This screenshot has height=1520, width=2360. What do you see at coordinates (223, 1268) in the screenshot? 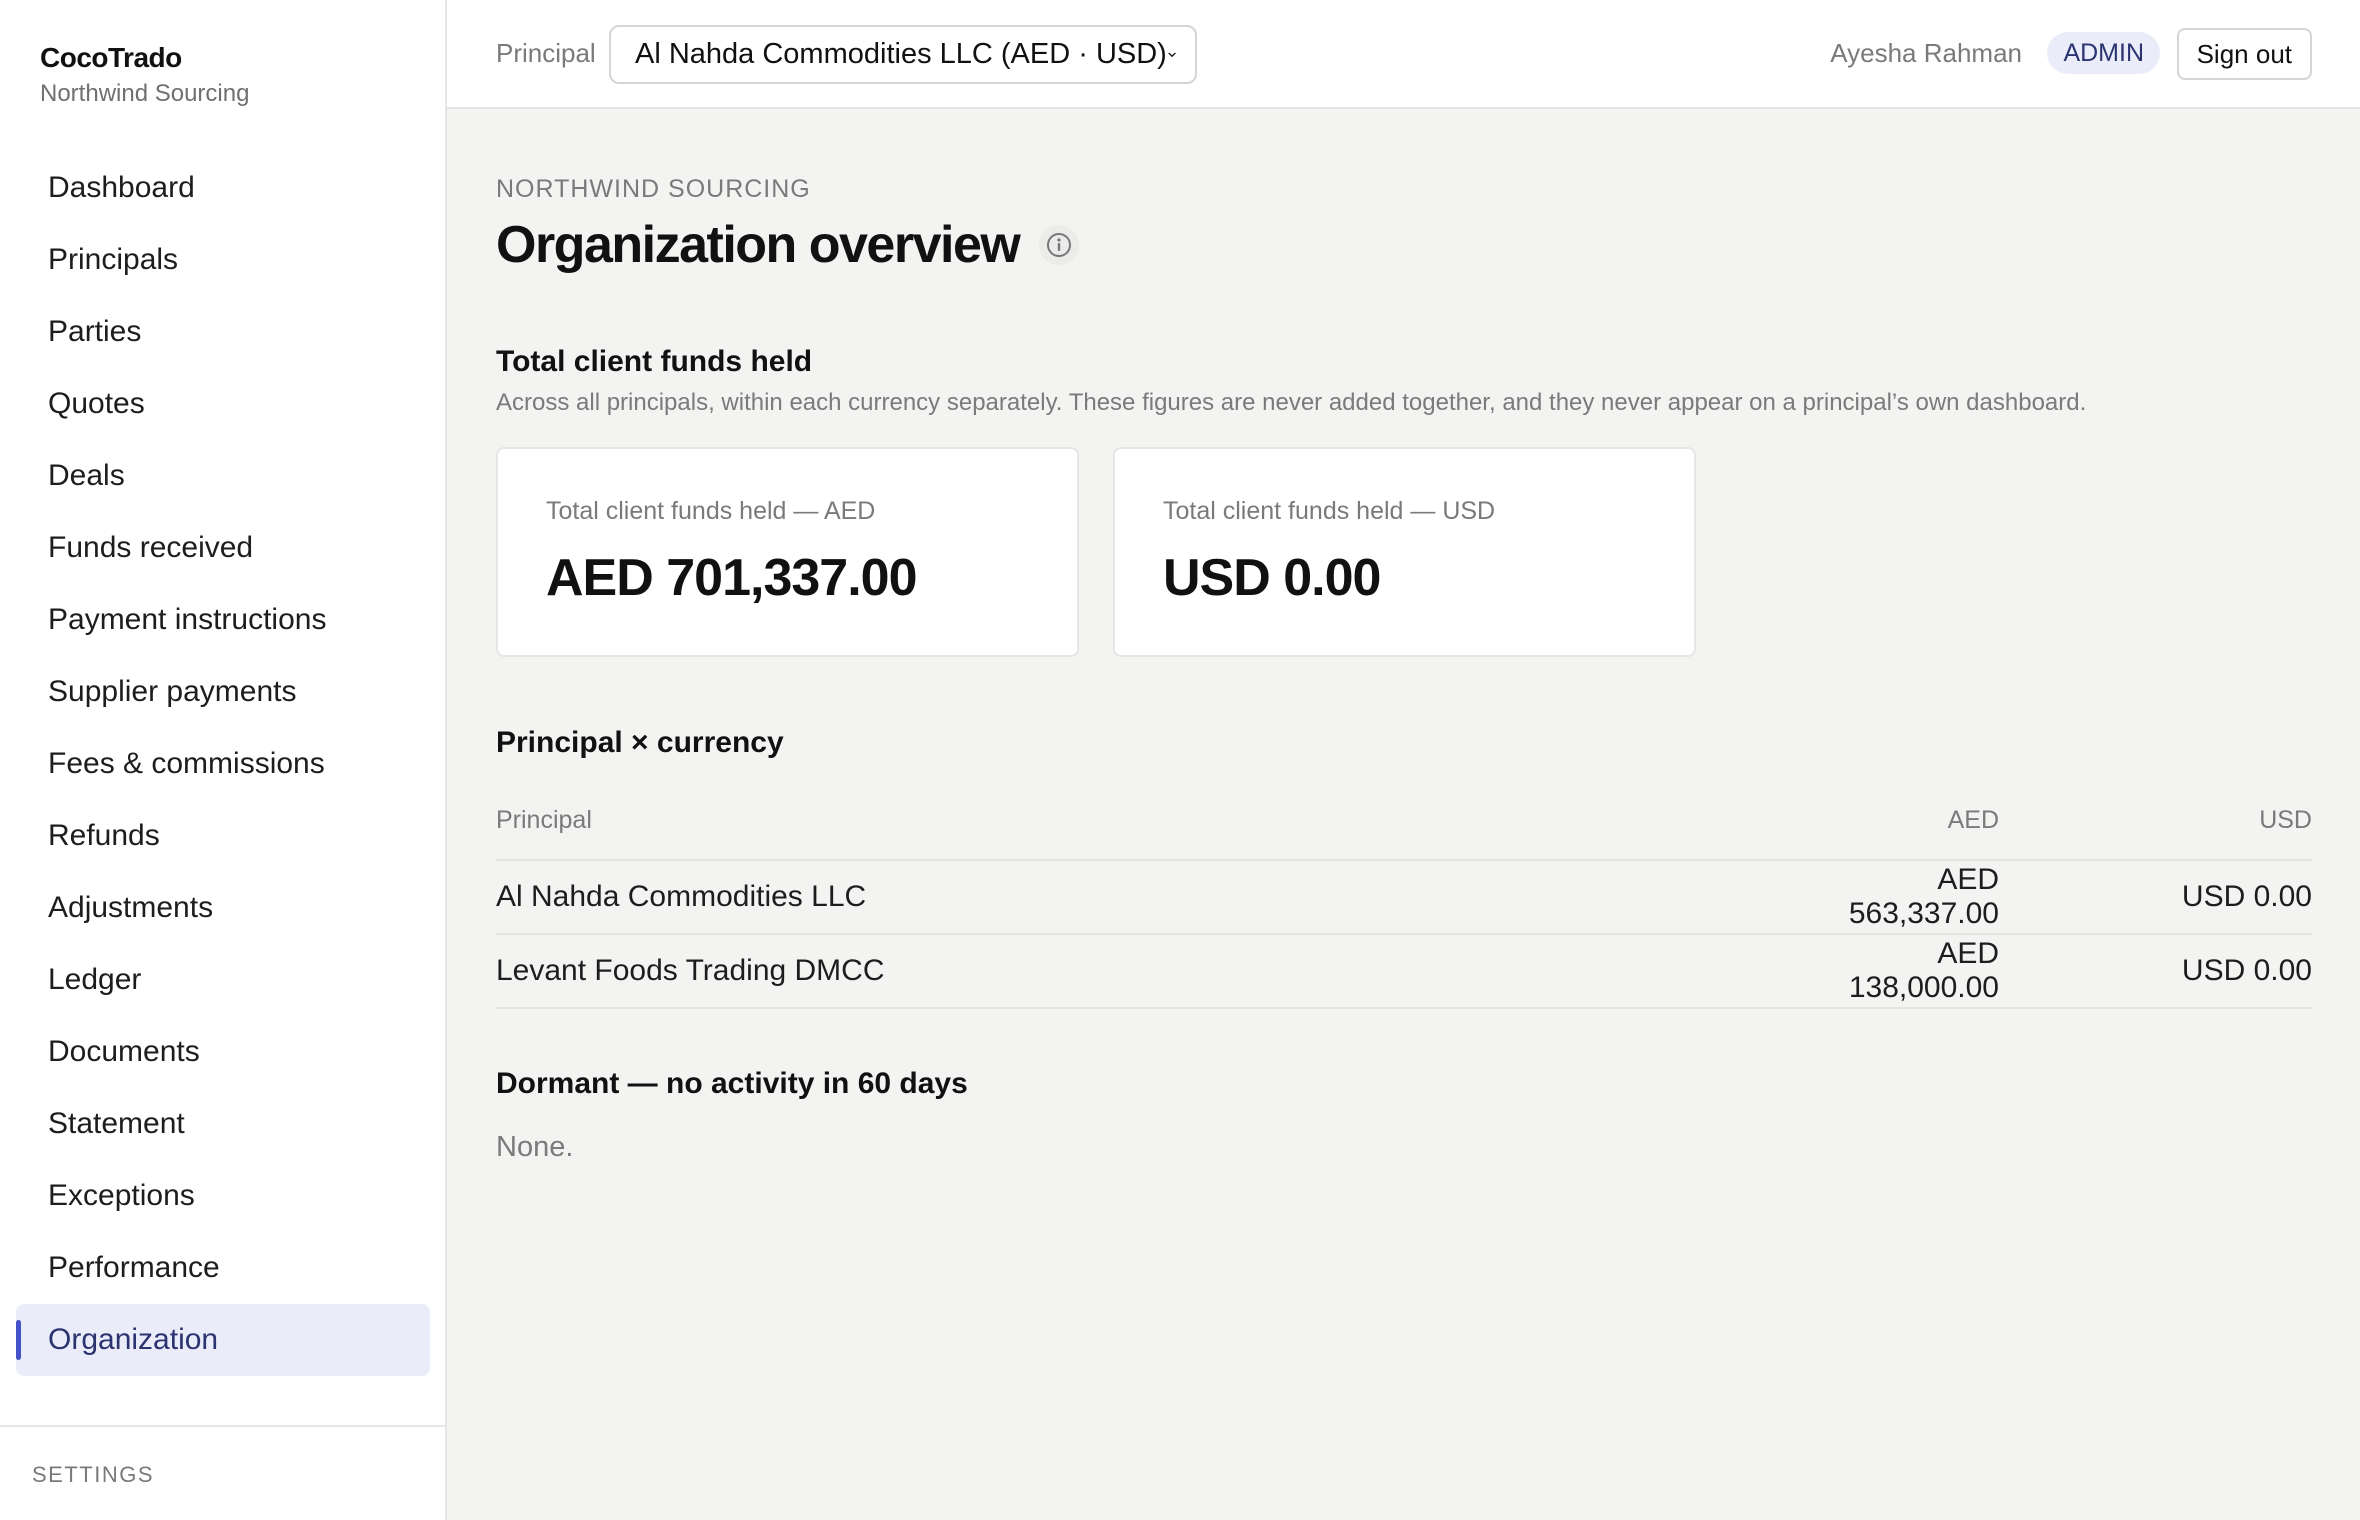
I see `sidebar-item-performance: Performance` at bounding box center [223, 1268].